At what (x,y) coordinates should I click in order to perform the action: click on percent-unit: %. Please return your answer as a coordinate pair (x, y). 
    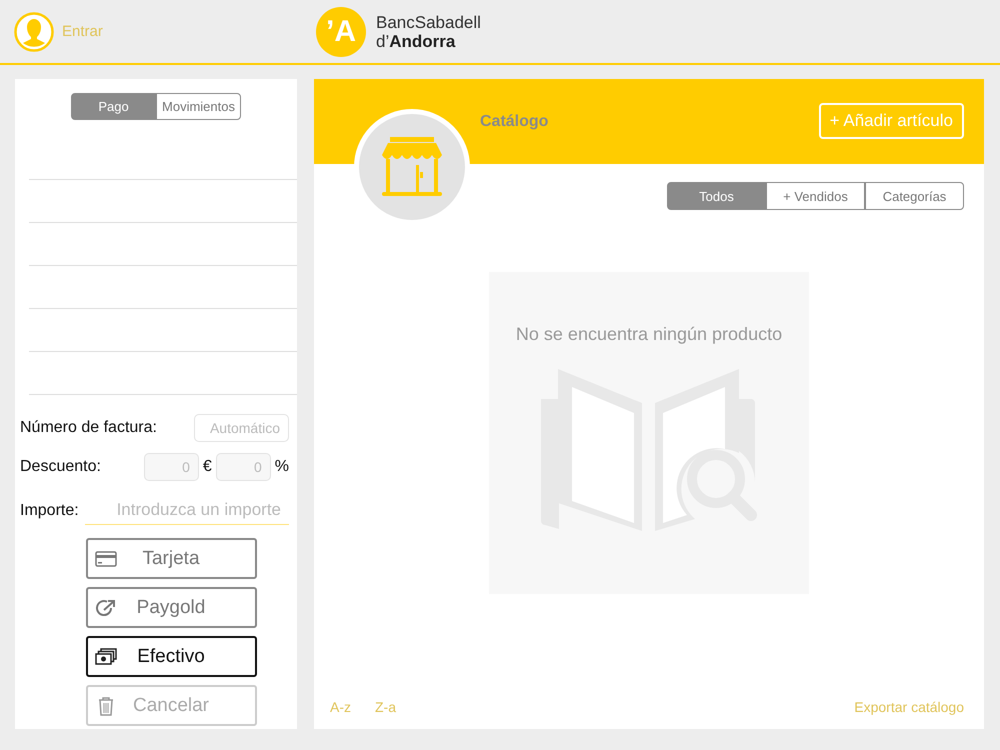
    Looking at the image, I should click on (281, 467).